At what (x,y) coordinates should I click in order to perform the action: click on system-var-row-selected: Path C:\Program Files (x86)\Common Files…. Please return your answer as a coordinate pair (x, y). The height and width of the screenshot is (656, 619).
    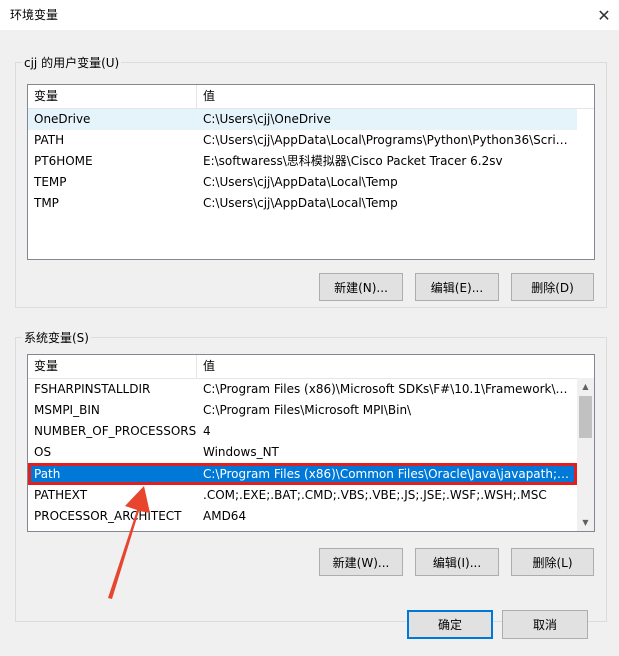
    Looking at the image, I should click on (302, 474).